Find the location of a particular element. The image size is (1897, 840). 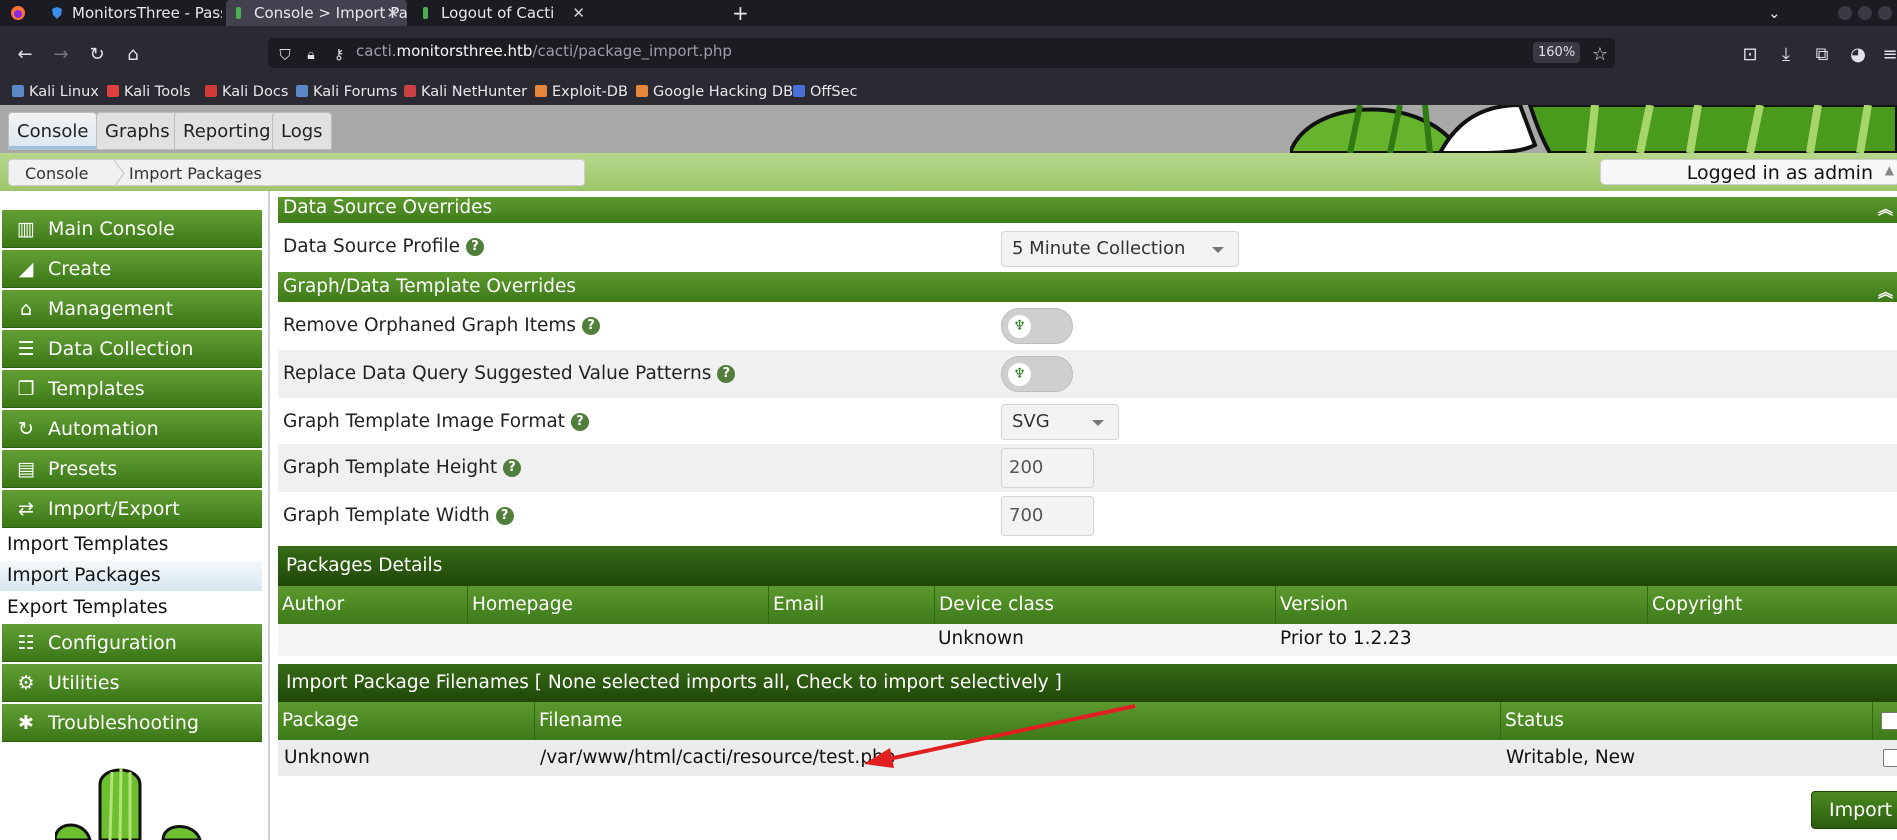

bookmark-label: Kali Forums is located at coordinates (355, 92).